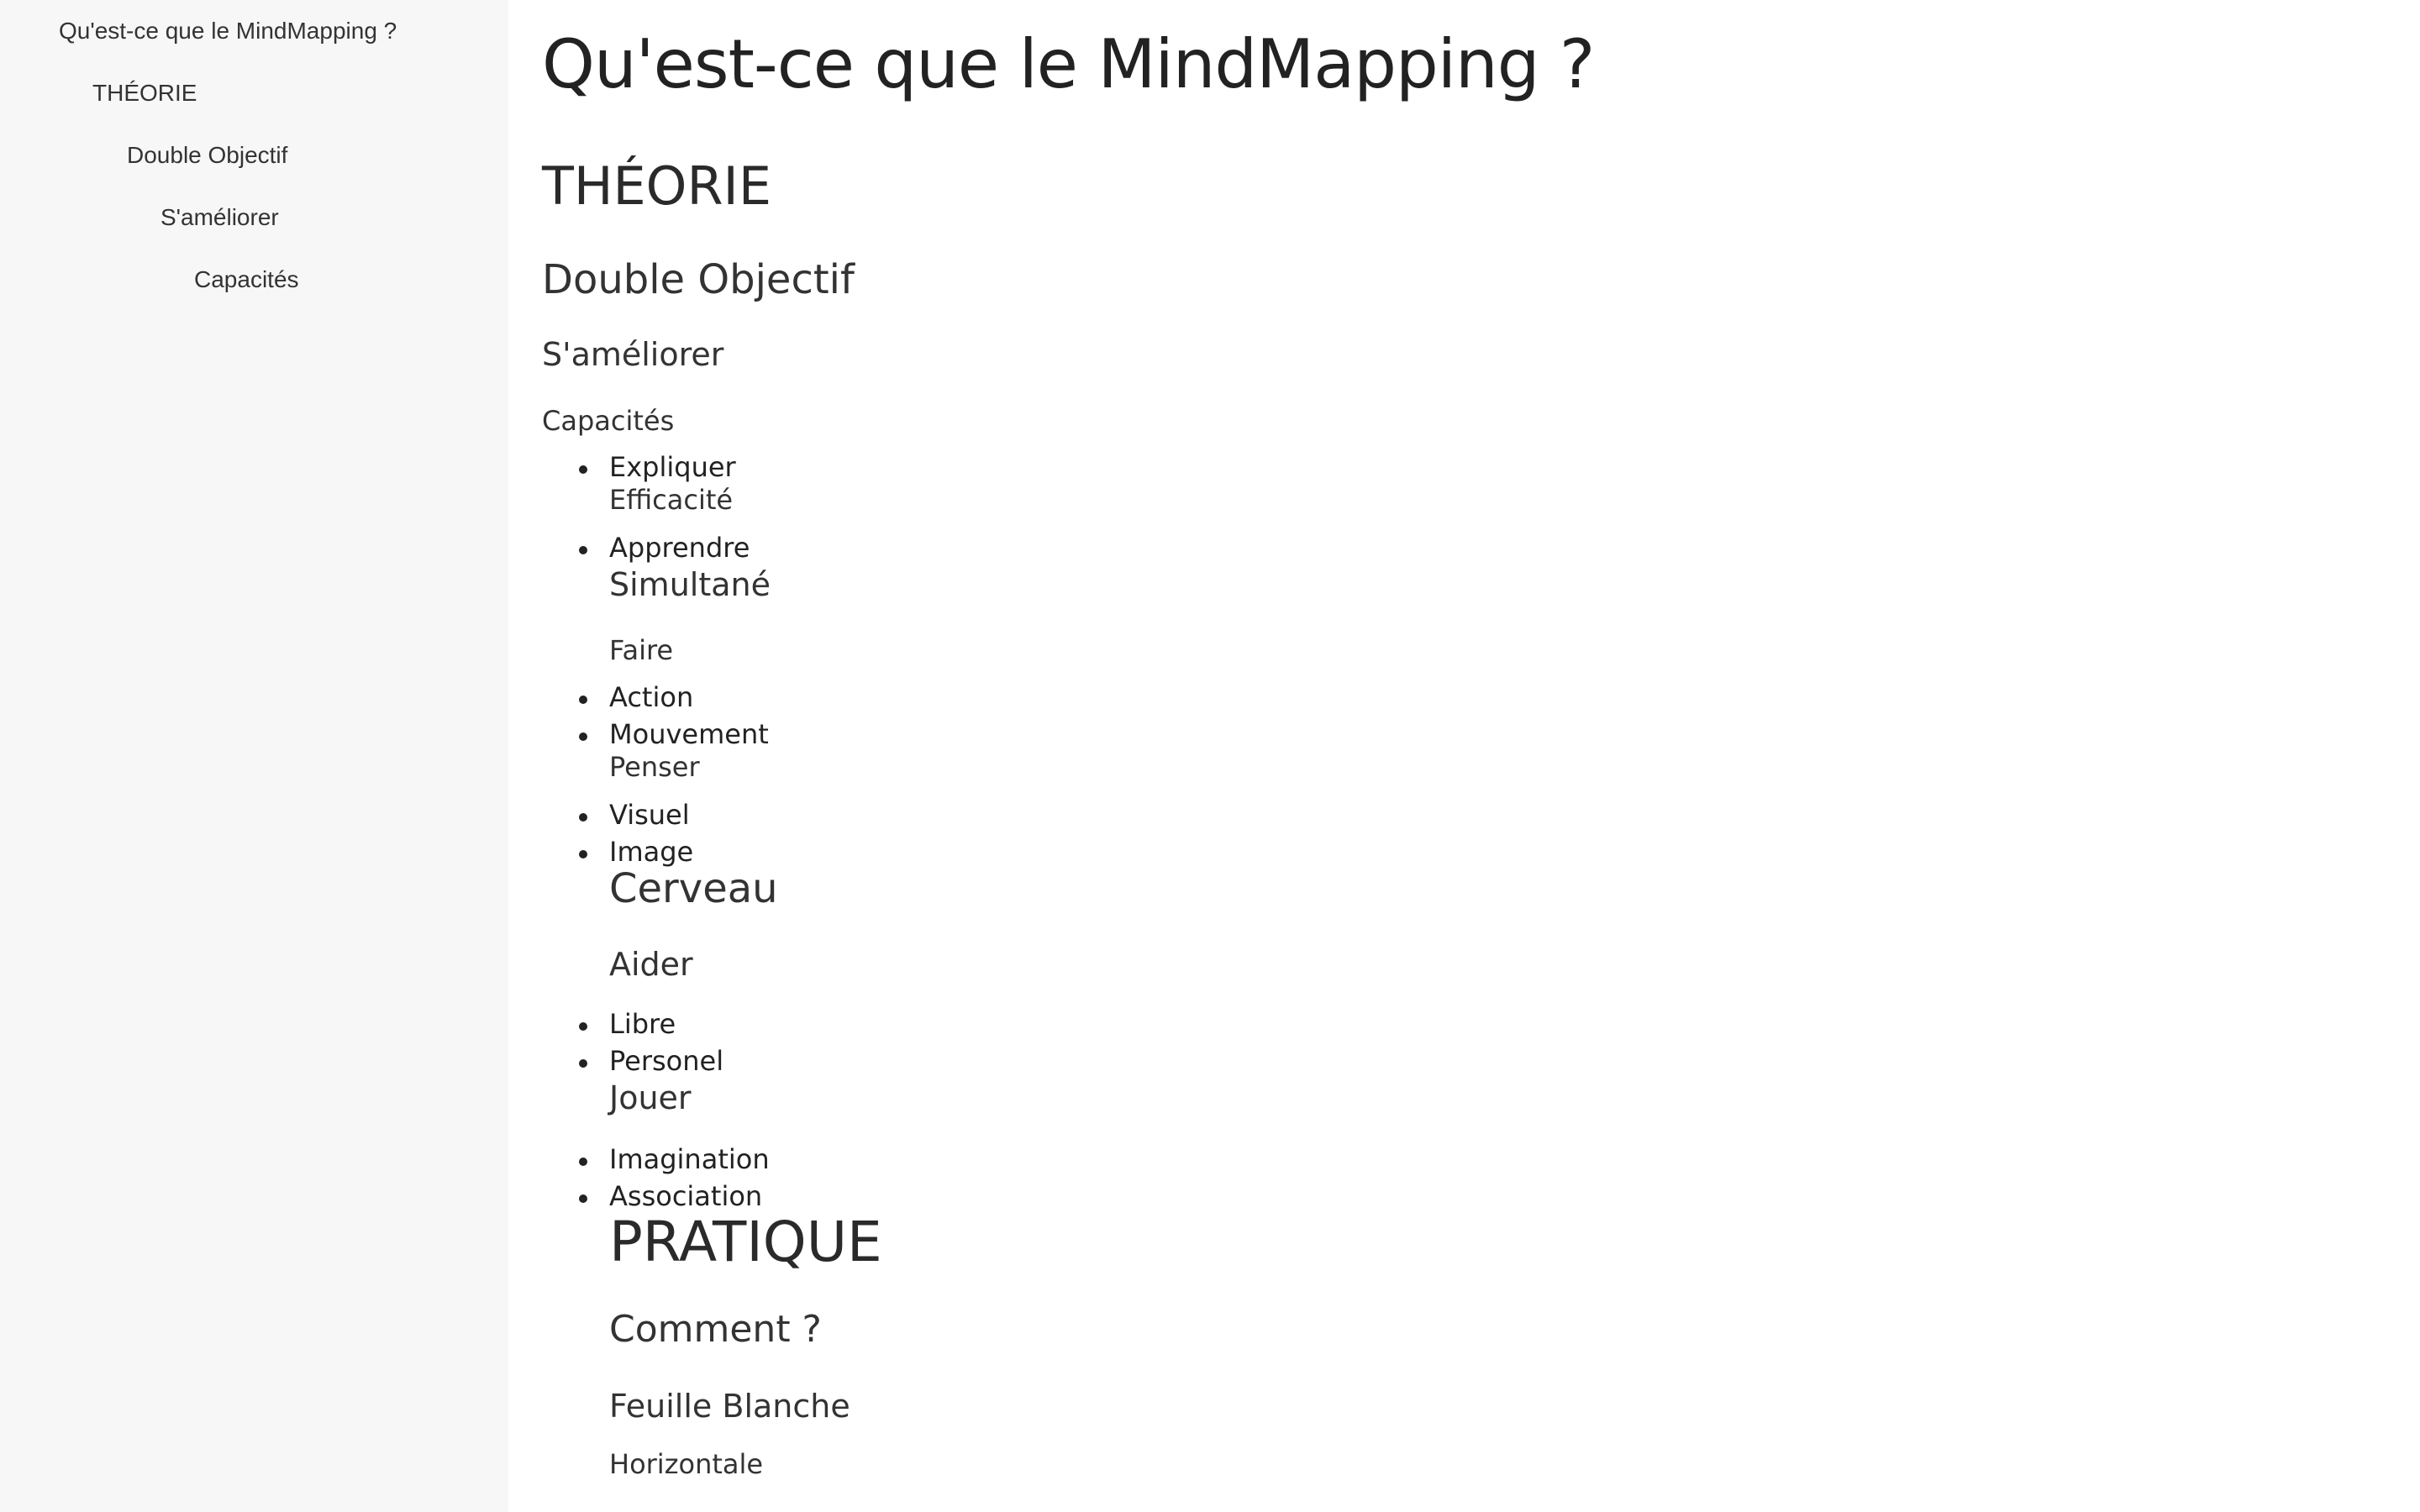 This screenshot has height=1512, width=2420. I want to click on list-item-imagination: Imagination, so click(674, 1159).